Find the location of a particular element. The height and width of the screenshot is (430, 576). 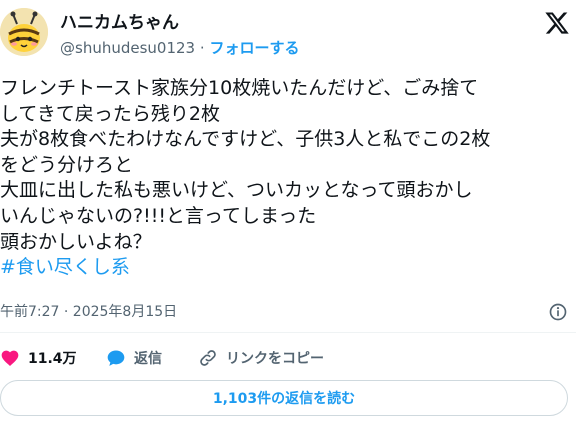

speech-bubble-icon is located at coordinates (116, 358).